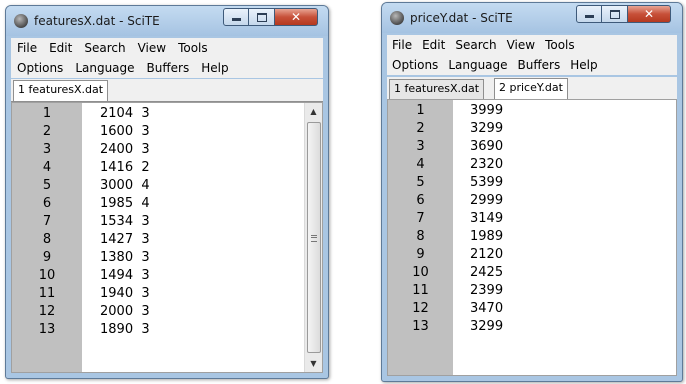 The height and width of the screenshot is (384, 686). What do you see at coordinates (125, 132) in the screenshot?
I see `line-text: 1600 3` at bounding box center [125, 132].